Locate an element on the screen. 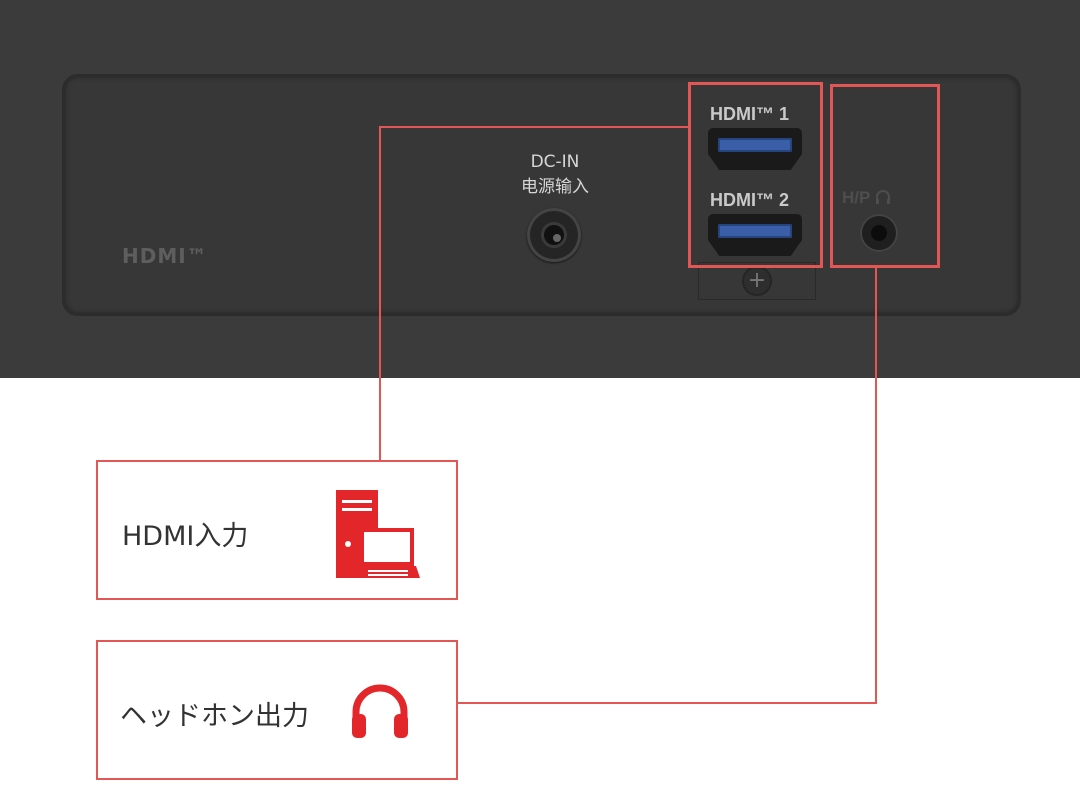 This screenshot has width=1080, height=785. headphone-output-label: ヘッドホン出力 is located at coordinates (214, 716).